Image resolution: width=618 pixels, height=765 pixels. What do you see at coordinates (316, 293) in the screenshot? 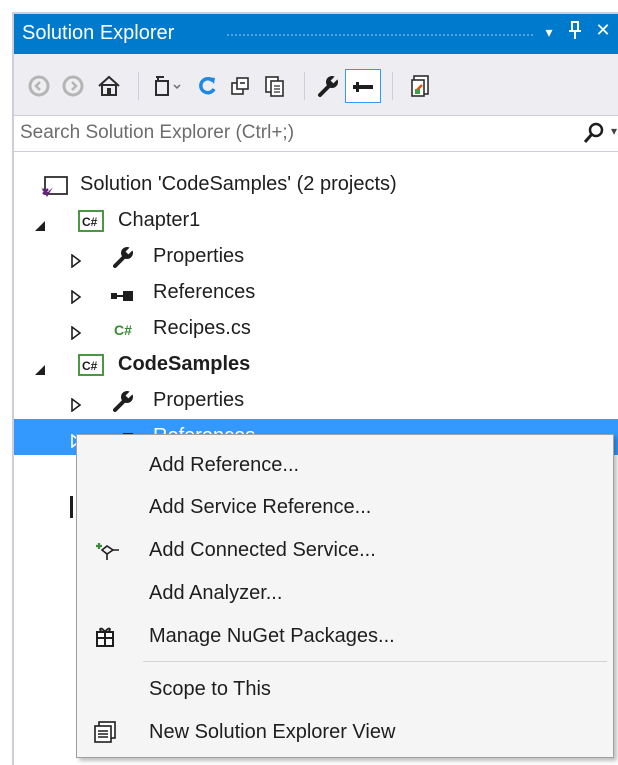
I see `tree-item-references: References` at bounding box center [316, 293].